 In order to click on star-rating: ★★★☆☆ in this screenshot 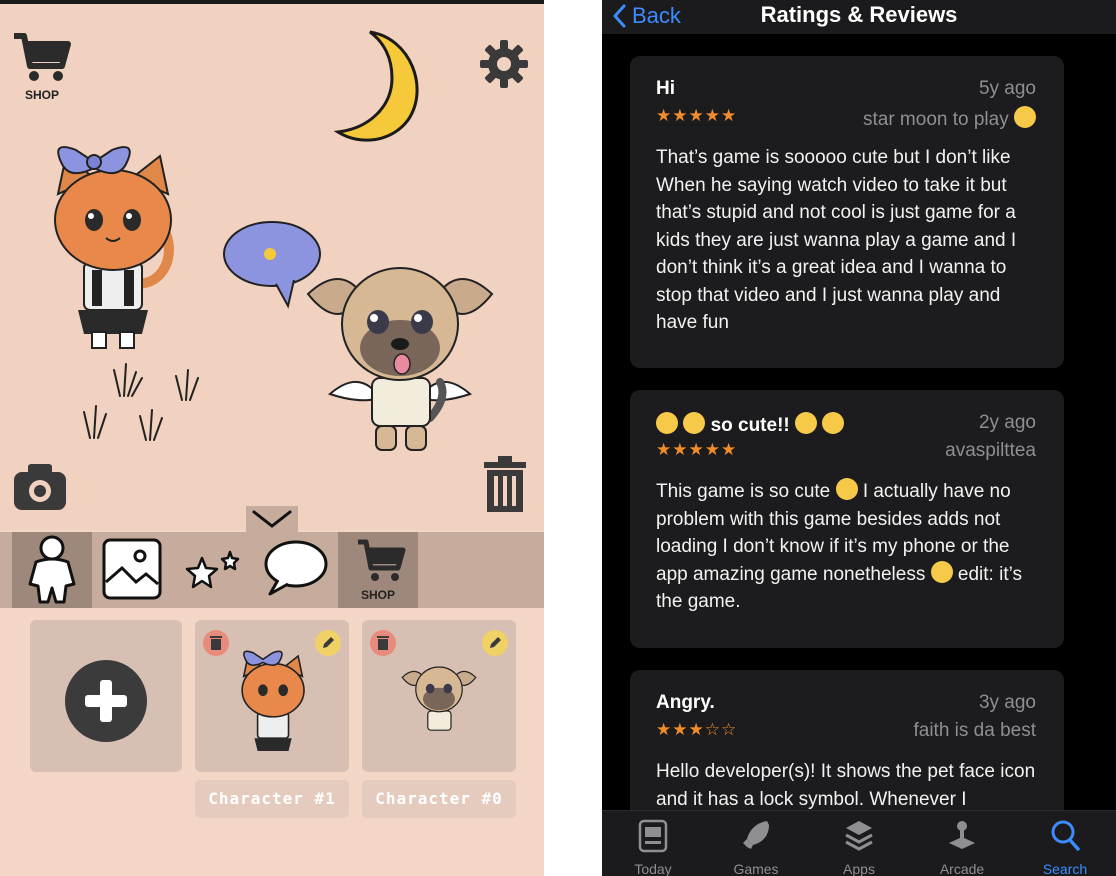, I will do `click(697, 729)`.